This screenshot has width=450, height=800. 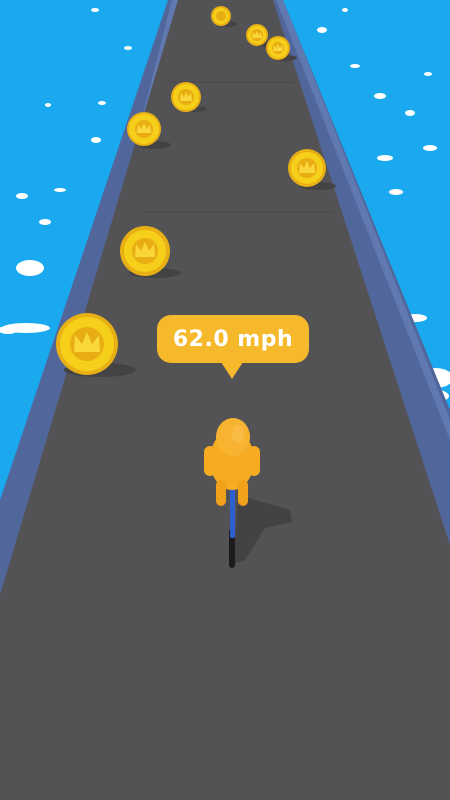 What do you see at coordinates (233, 339) in the screenshot?
I see `speed-readout: 62.0 mph` at bounding box center [233, 339].